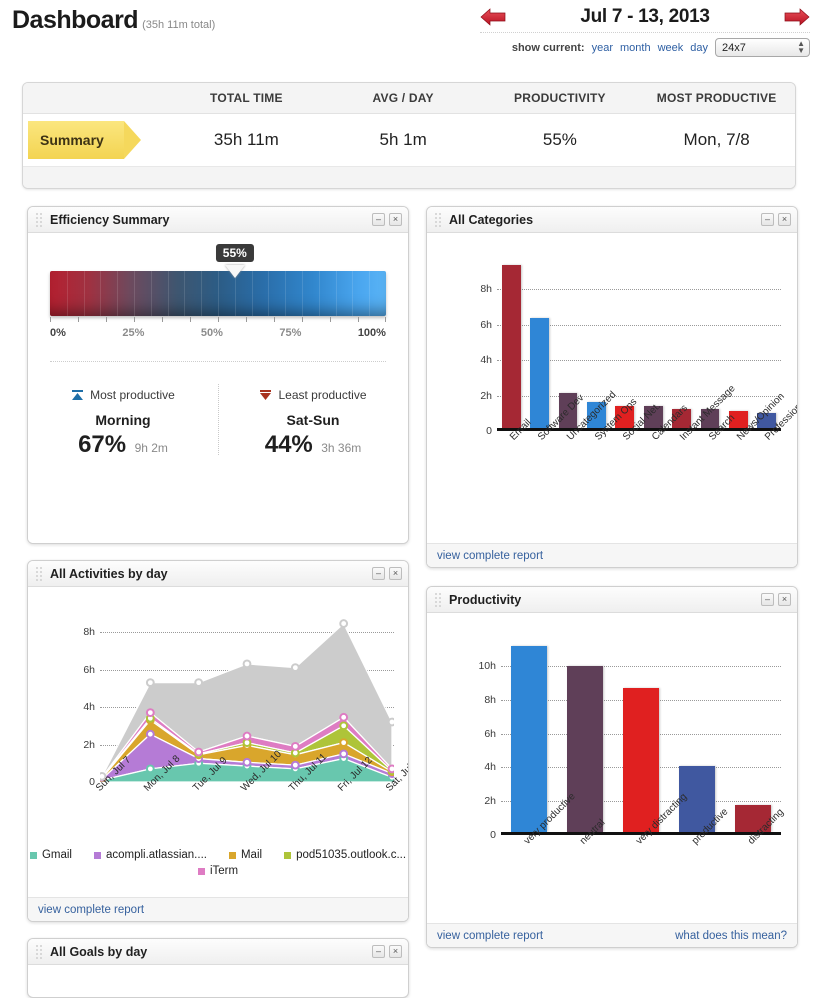 The height and width of the screenshot is (998, 818). Describe the element at coordinates (731, 936) in the screenshot. I see `what-does-this-mean-link: what does this mean?` at that location.